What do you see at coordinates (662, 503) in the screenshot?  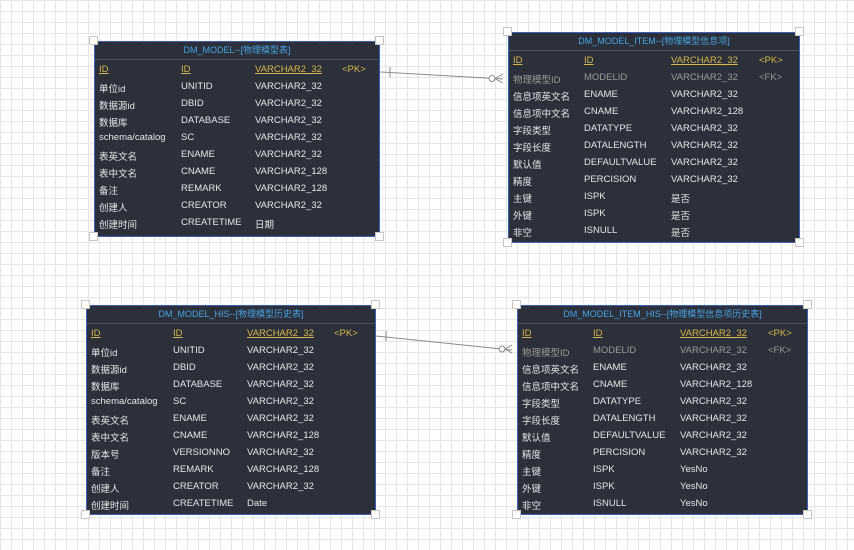 I see `attribute-row: 非空 ISNULL YesNo` at bounding box center [662, 503].